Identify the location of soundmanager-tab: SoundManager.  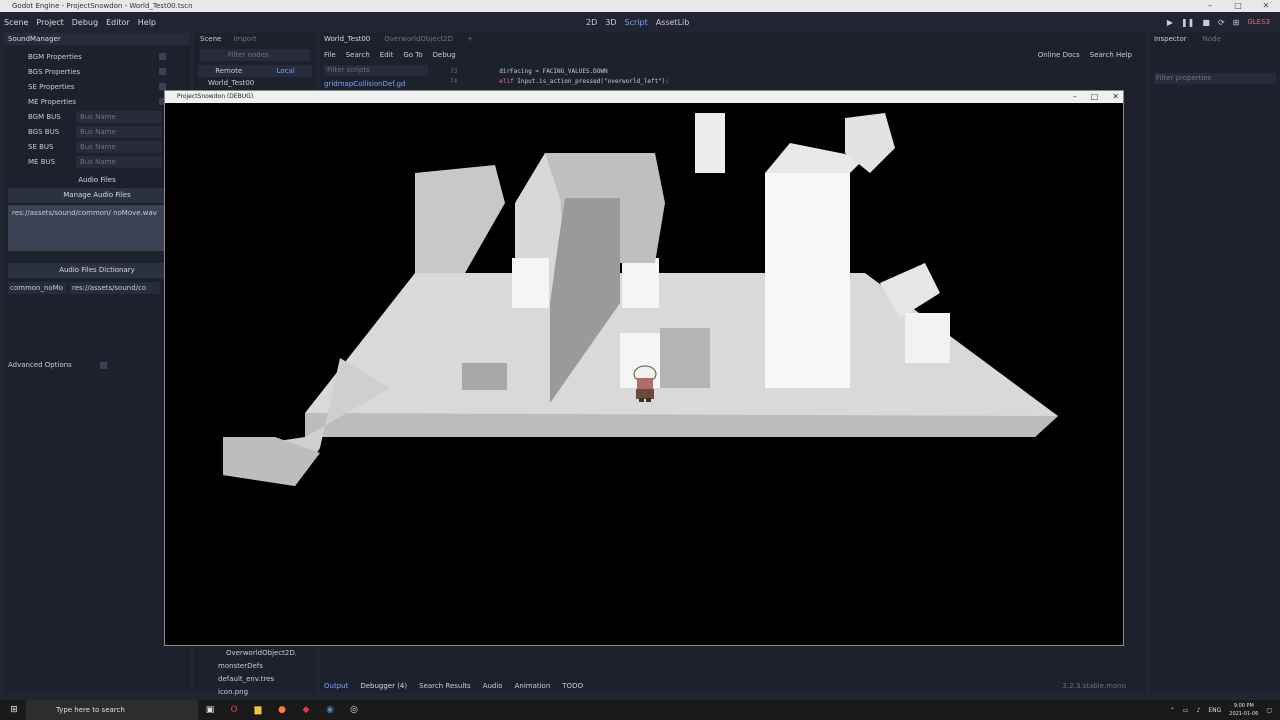
(97, 39).